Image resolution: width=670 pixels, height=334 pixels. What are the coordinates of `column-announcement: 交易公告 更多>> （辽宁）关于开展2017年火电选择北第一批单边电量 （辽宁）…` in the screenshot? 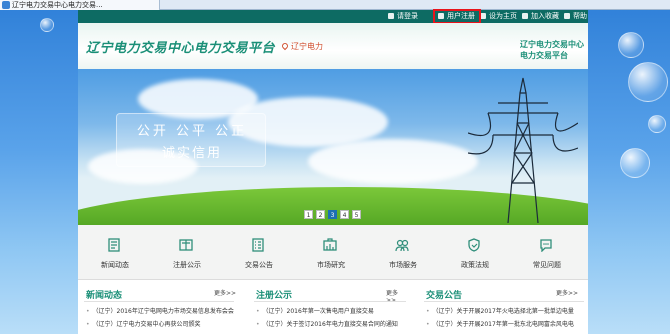 It's located at (503, 307).